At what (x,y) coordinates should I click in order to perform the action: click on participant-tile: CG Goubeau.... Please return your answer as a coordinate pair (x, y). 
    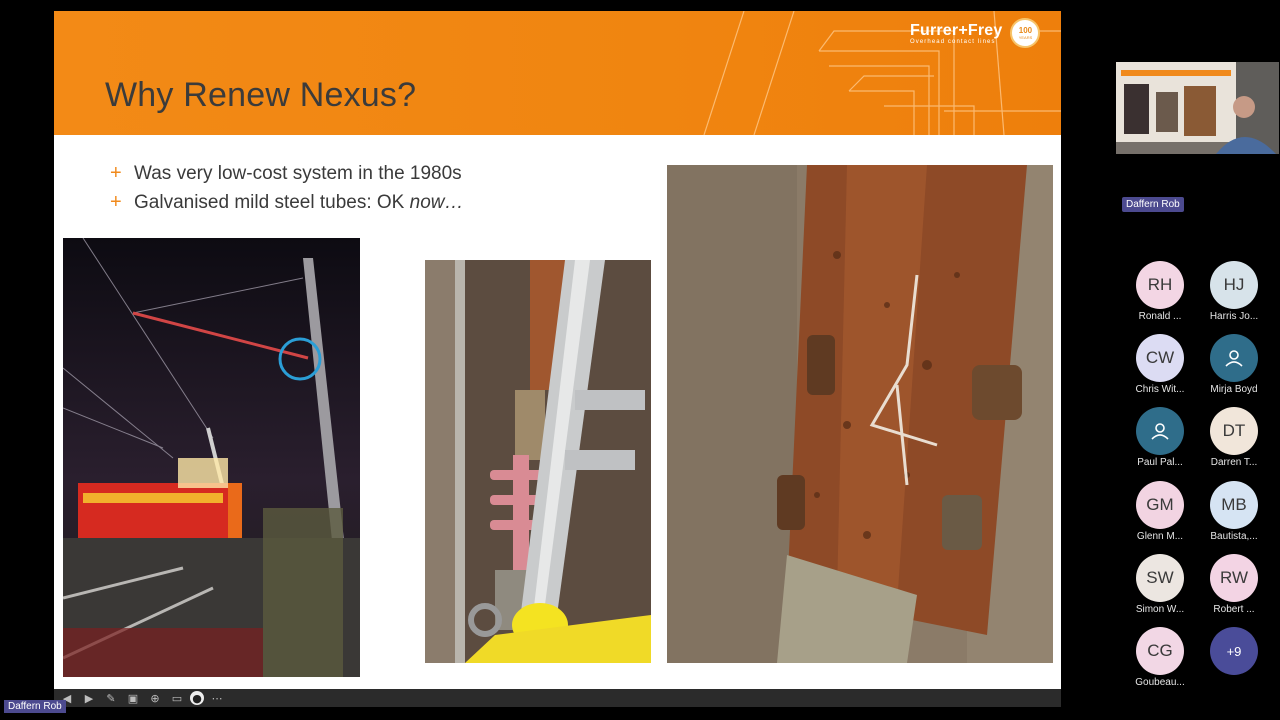
    Looking at the image, I should click on (1160, 657).